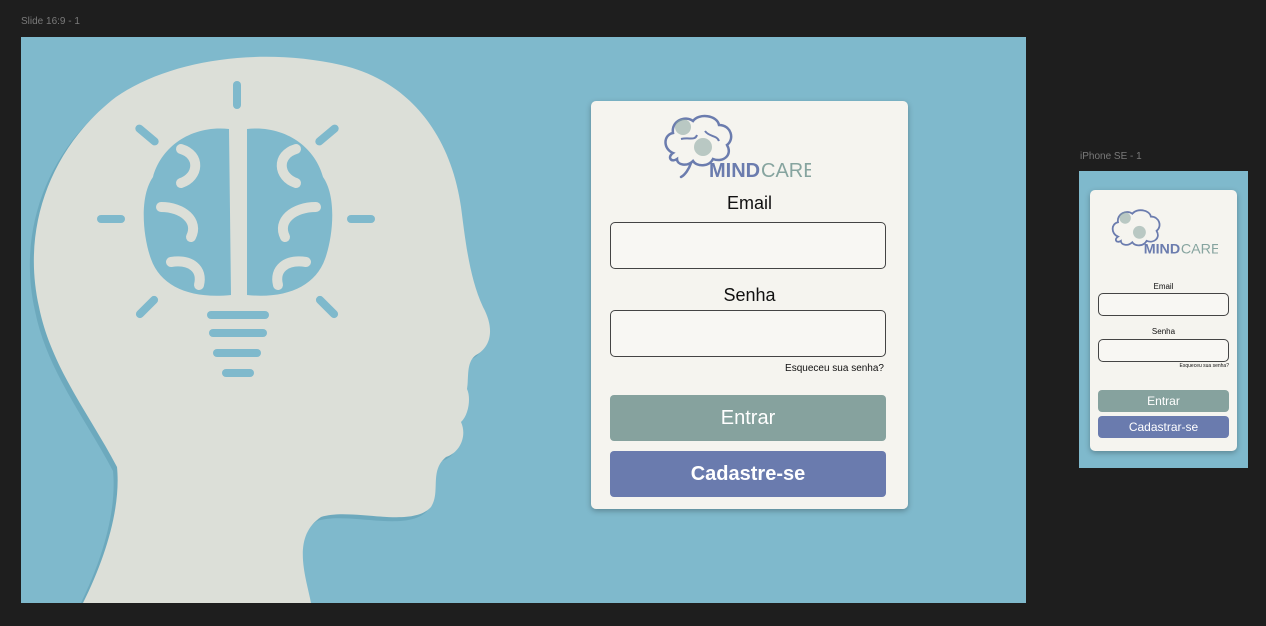 The width and height of the screenshot is (1266, 626). What do you see at coordinates (1163, 331) in the screenshot?
I see `mobile-password-label: Senha` at bounding box center [1163, 331].